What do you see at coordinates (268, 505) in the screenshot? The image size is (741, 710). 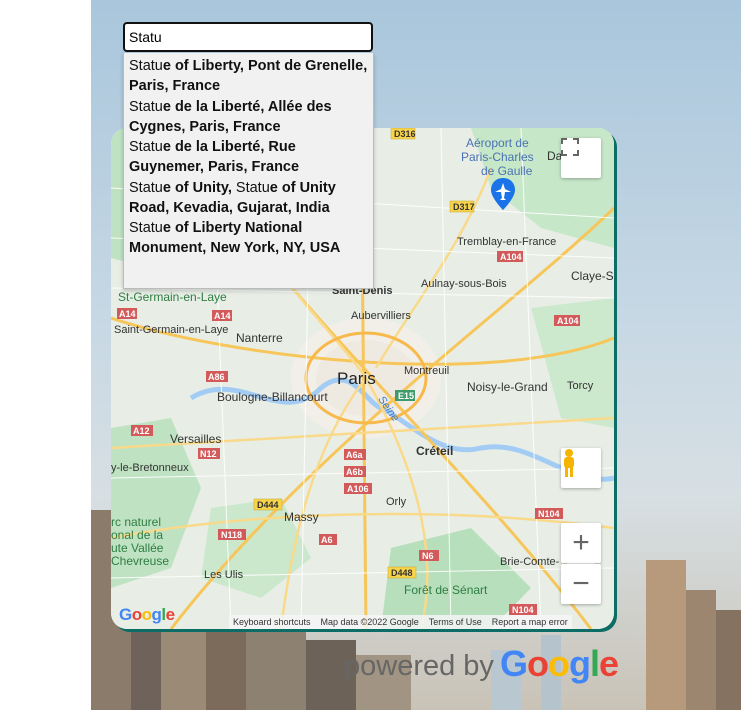 I see `road-label: D444` at bounding box center [268, 505].